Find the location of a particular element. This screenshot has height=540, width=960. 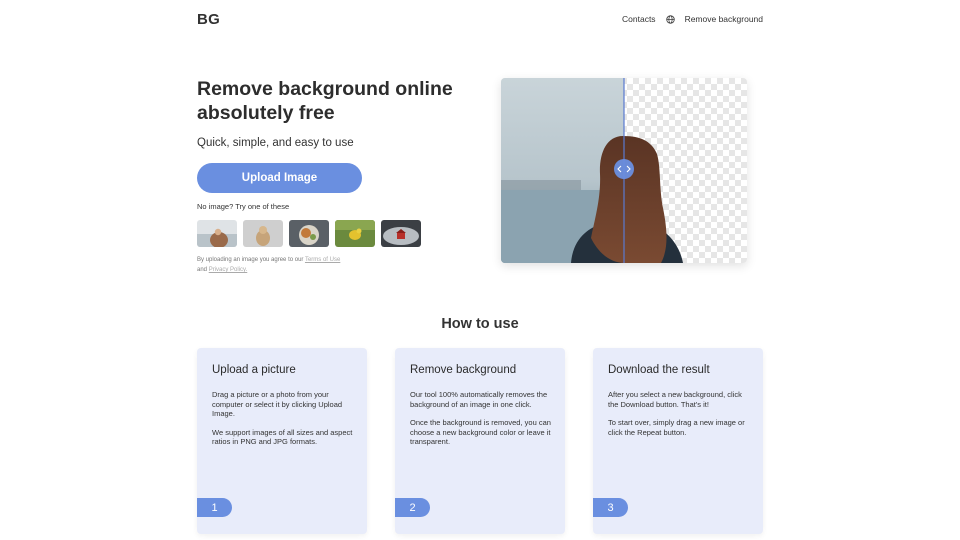

sample-image-woman-lake is located at coordinates (217, 233).